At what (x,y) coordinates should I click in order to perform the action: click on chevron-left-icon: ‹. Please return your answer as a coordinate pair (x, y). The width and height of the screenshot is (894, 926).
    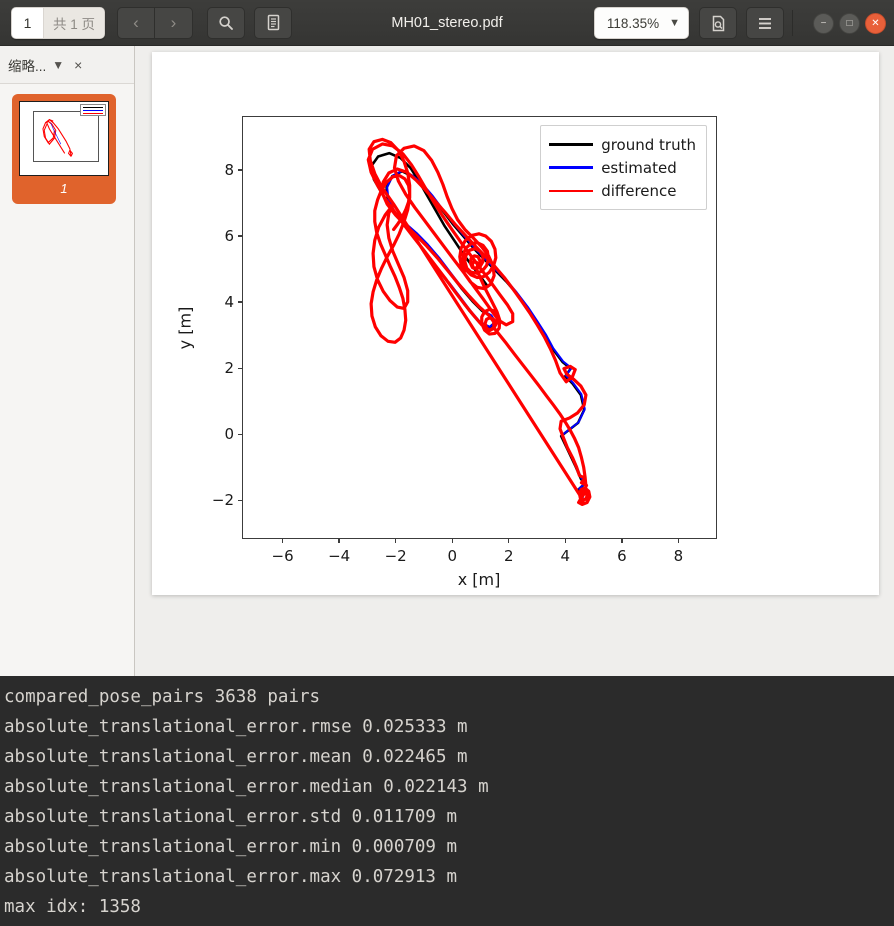
    Looking at the image, I should click on (136, 22).